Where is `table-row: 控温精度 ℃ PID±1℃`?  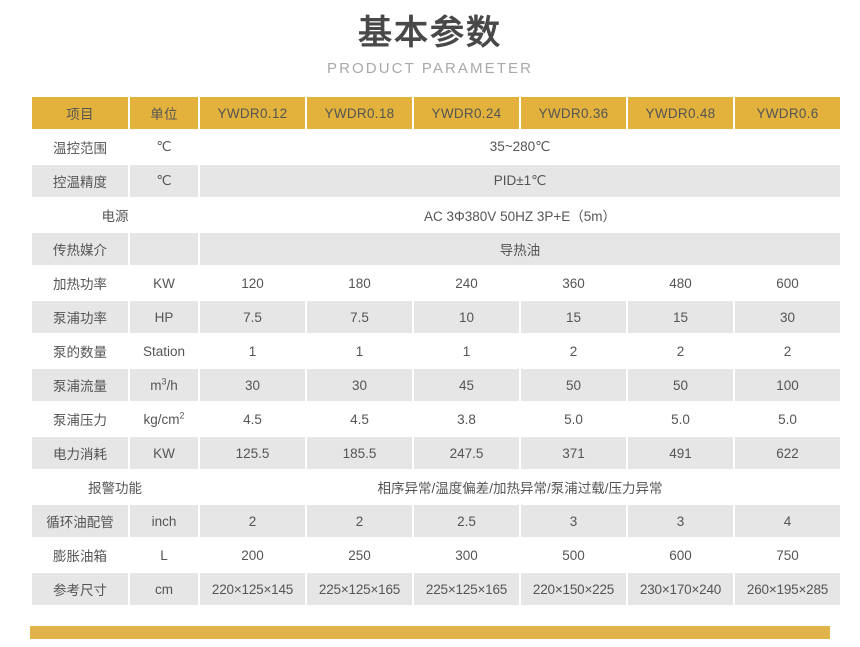 table-row: 控温精度 ℃ PID±1℃ is located at coordinates (436, 181).